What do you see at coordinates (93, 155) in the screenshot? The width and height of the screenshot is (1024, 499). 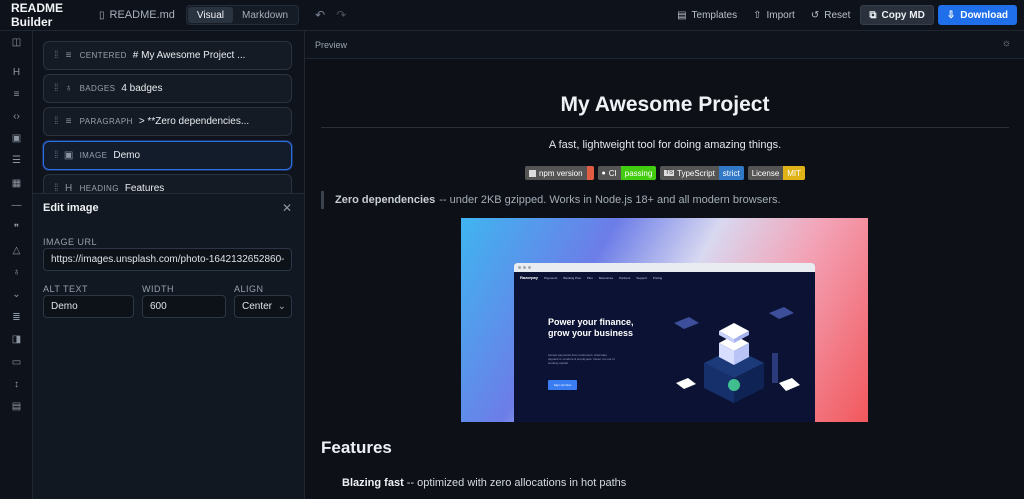 I see `block-type: IMAGE` at bounding box center [93, 155].